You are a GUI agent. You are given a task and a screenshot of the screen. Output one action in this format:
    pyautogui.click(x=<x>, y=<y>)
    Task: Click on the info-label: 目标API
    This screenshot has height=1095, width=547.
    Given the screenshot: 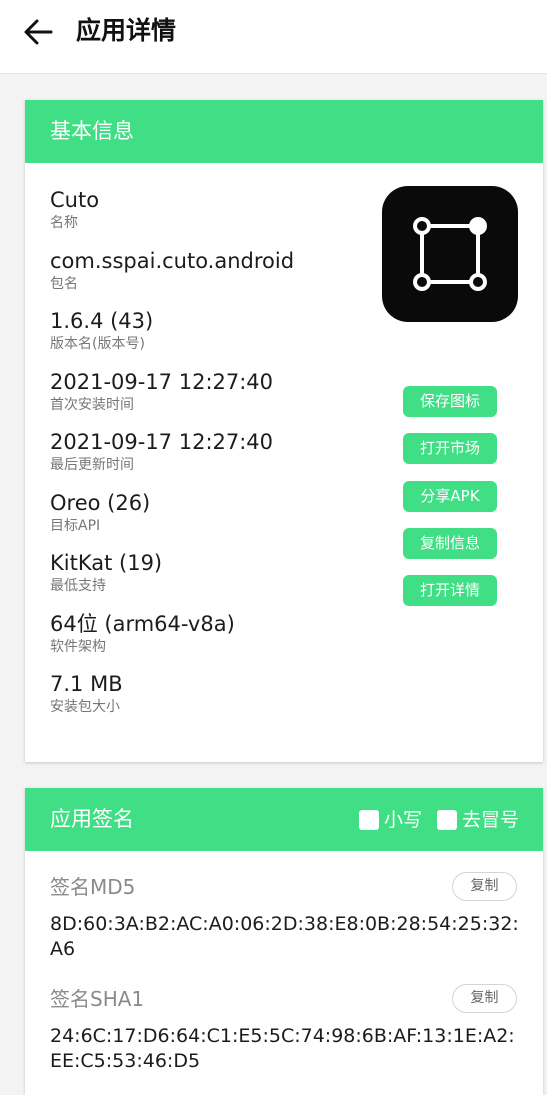 What is the action you would take?
    pyautogui.click(x=75, y=525)
    